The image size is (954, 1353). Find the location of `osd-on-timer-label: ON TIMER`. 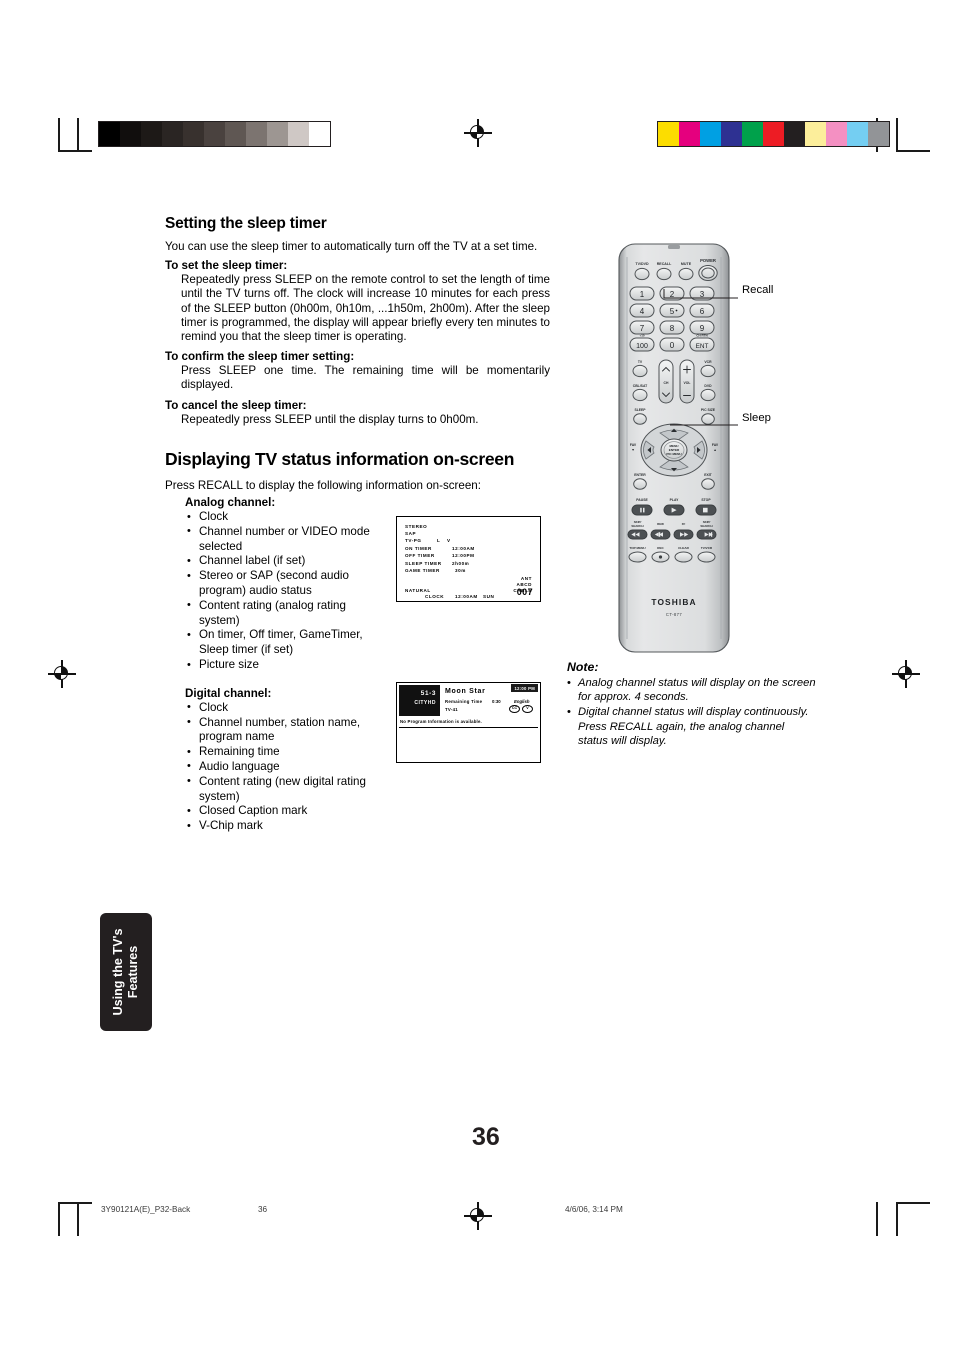

osd-on-timer-label: ON TIMER is located at coordinates (418, 548).